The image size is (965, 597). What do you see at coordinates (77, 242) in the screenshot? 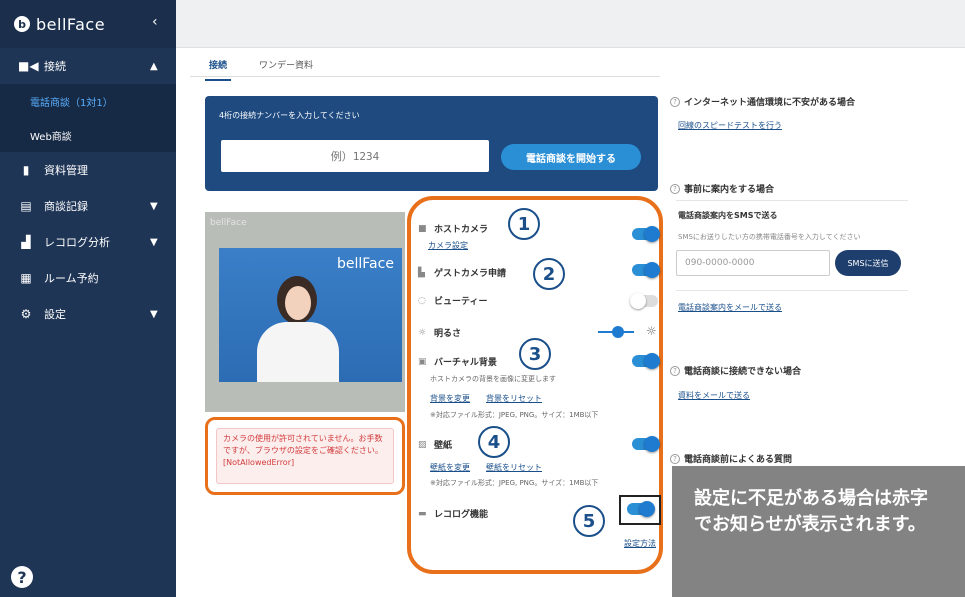
I see `sidebar-item-label: レコログ分析` at bounding box center [77, 242].